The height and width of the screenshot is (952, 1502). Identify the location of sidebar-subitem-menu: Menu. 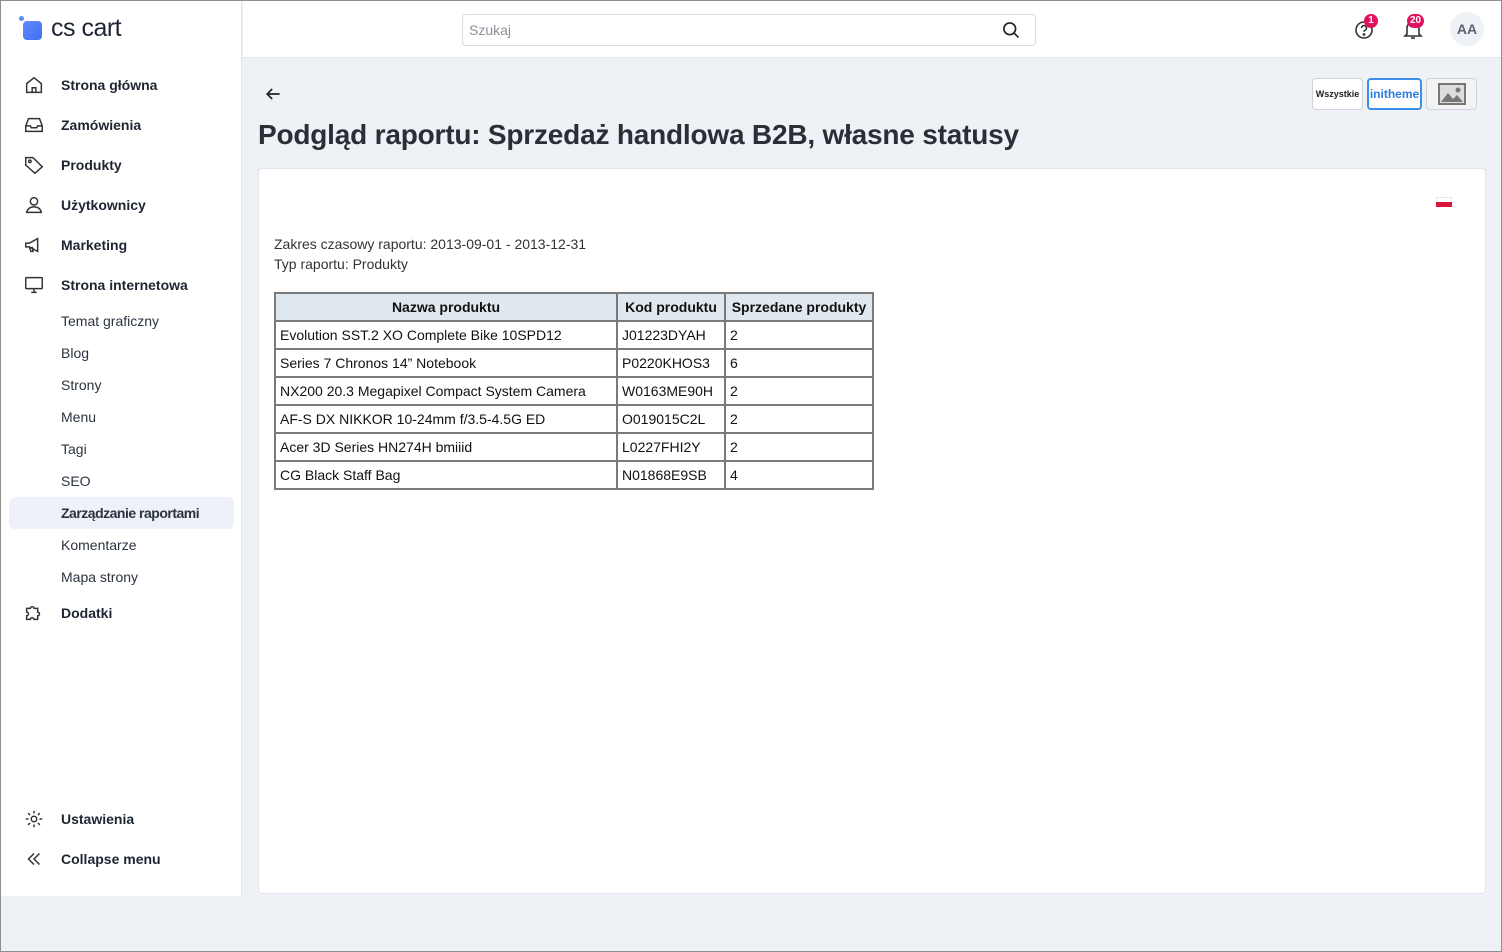
(121, 417).